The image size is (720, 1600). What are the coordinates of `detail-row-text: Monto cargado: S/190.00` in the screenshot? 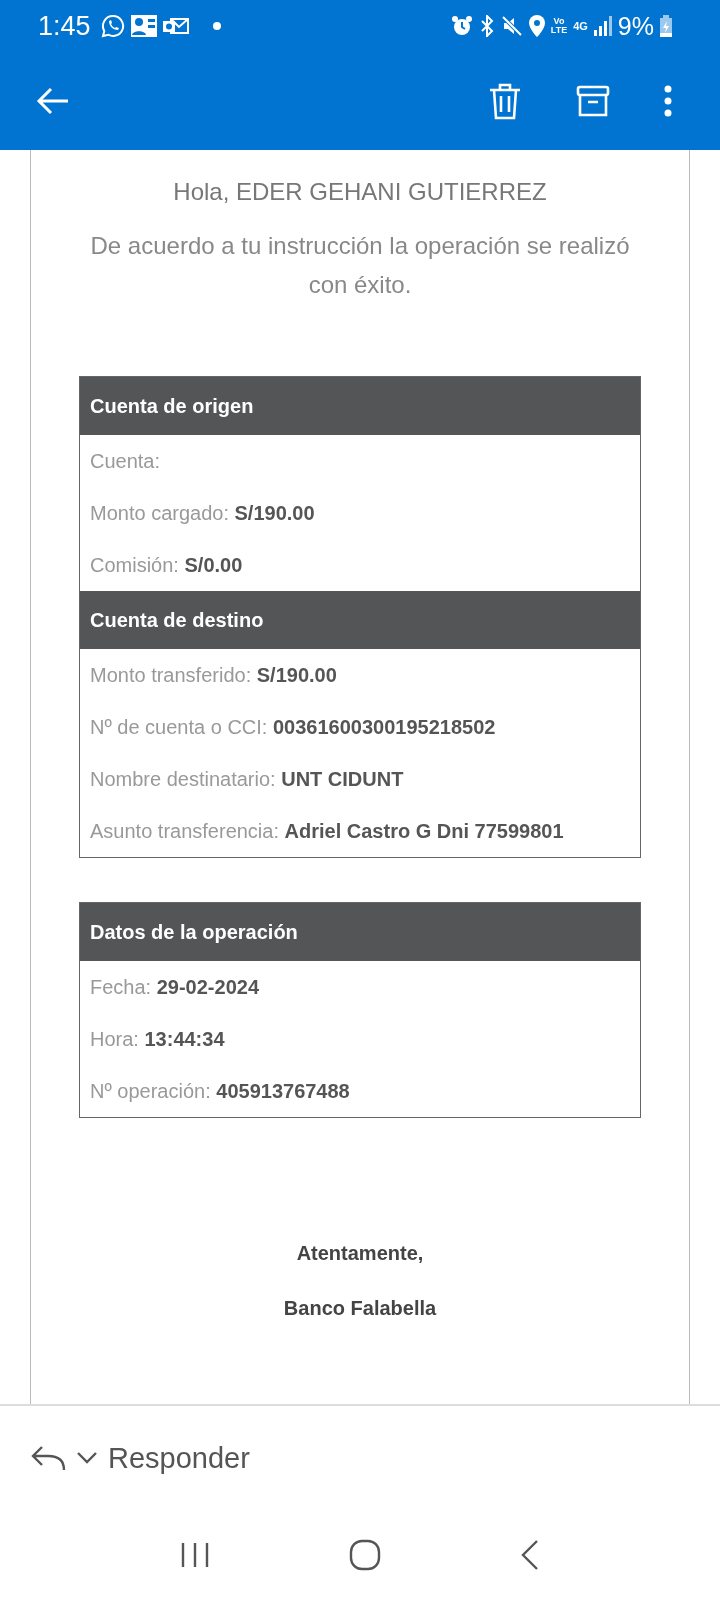 It's located at (202, 513).